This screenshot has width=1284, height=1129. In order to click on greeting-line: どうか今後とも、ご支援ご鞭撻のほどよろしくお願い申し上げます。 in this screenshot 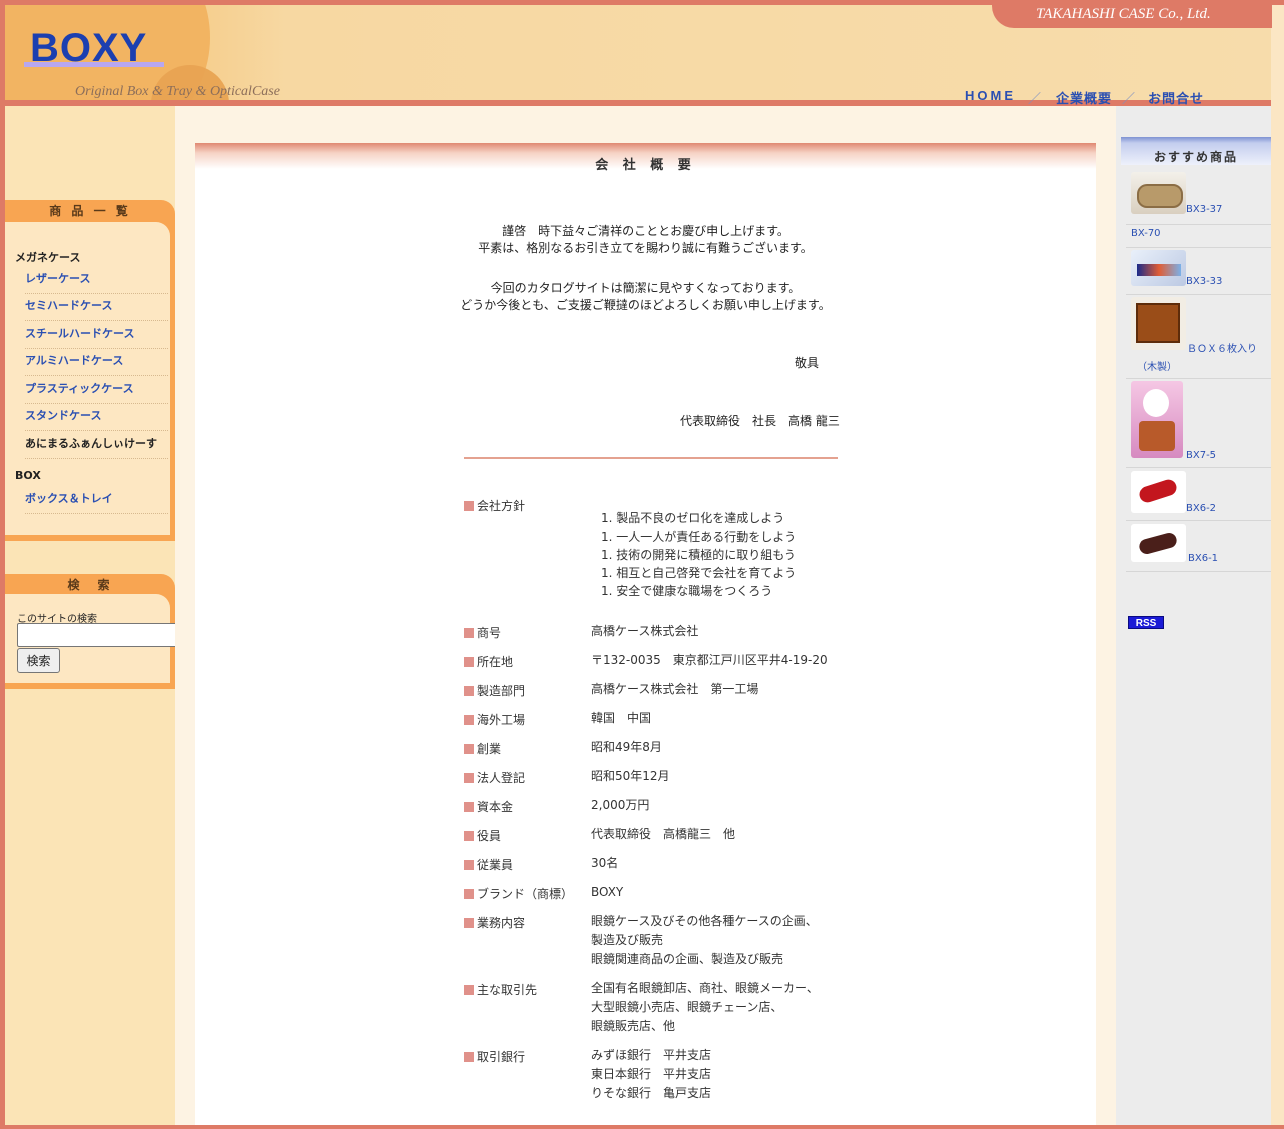, I will do `click(645, 305)`.